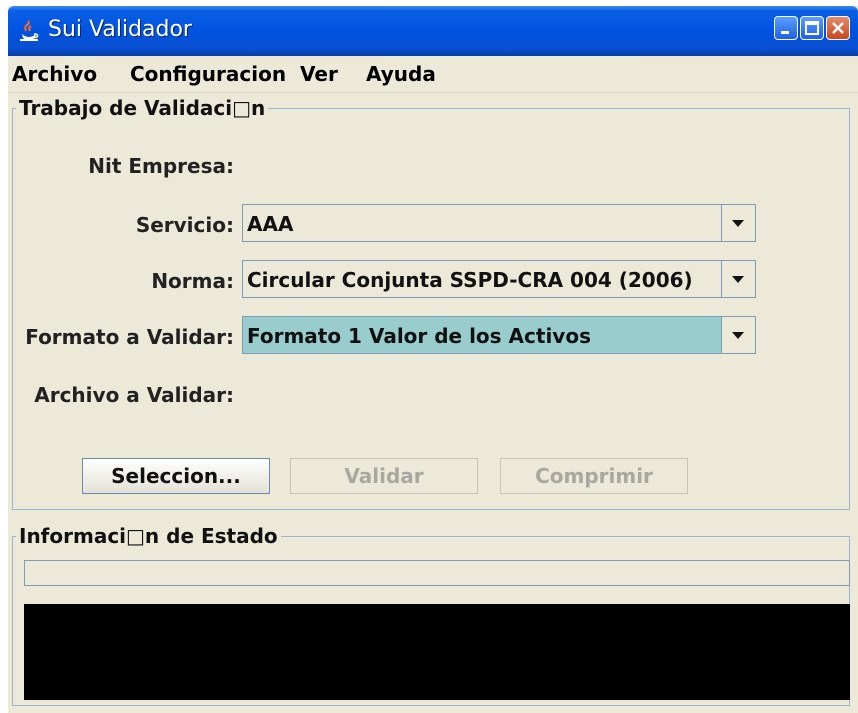 This screenshot has height=713, width=858. Describe the element at coordinates (270, 224) in the screenshot. I see `servicio-value: AAA` at that location.